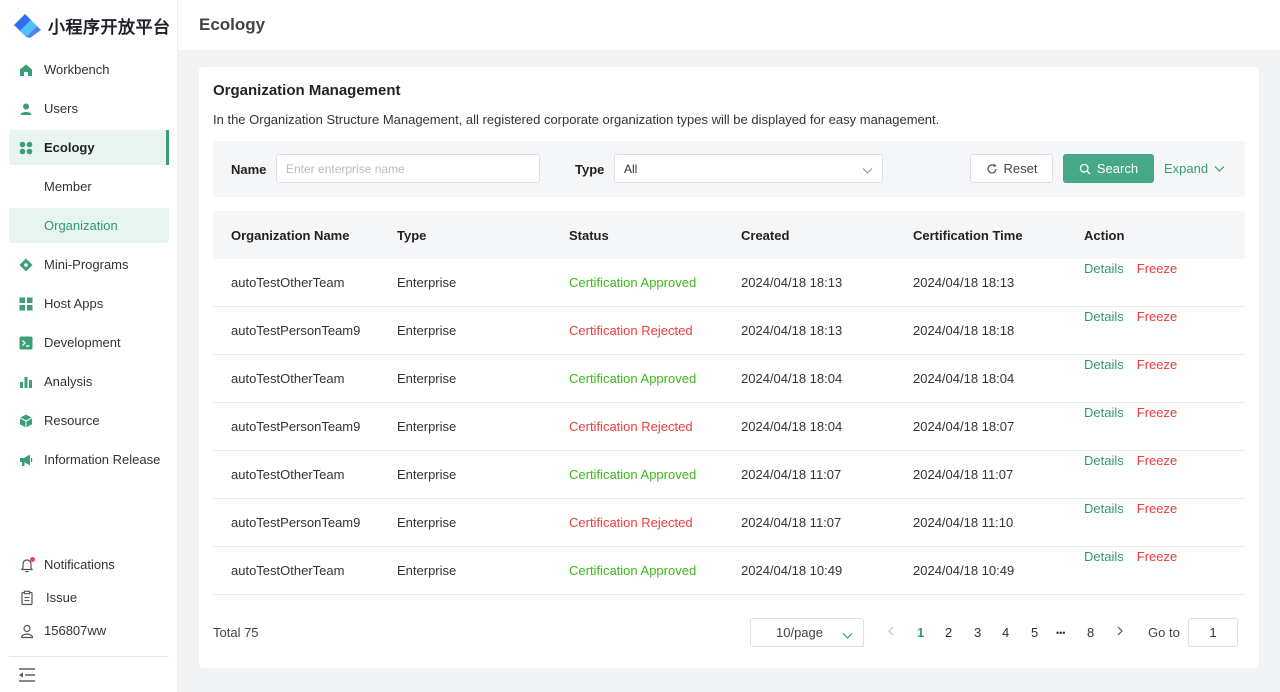 The height and width of the screenshot is (692, 1280). Describe the element at coordinates (1034, 632) in the screenshot. I see `page-button: 5` at that location.